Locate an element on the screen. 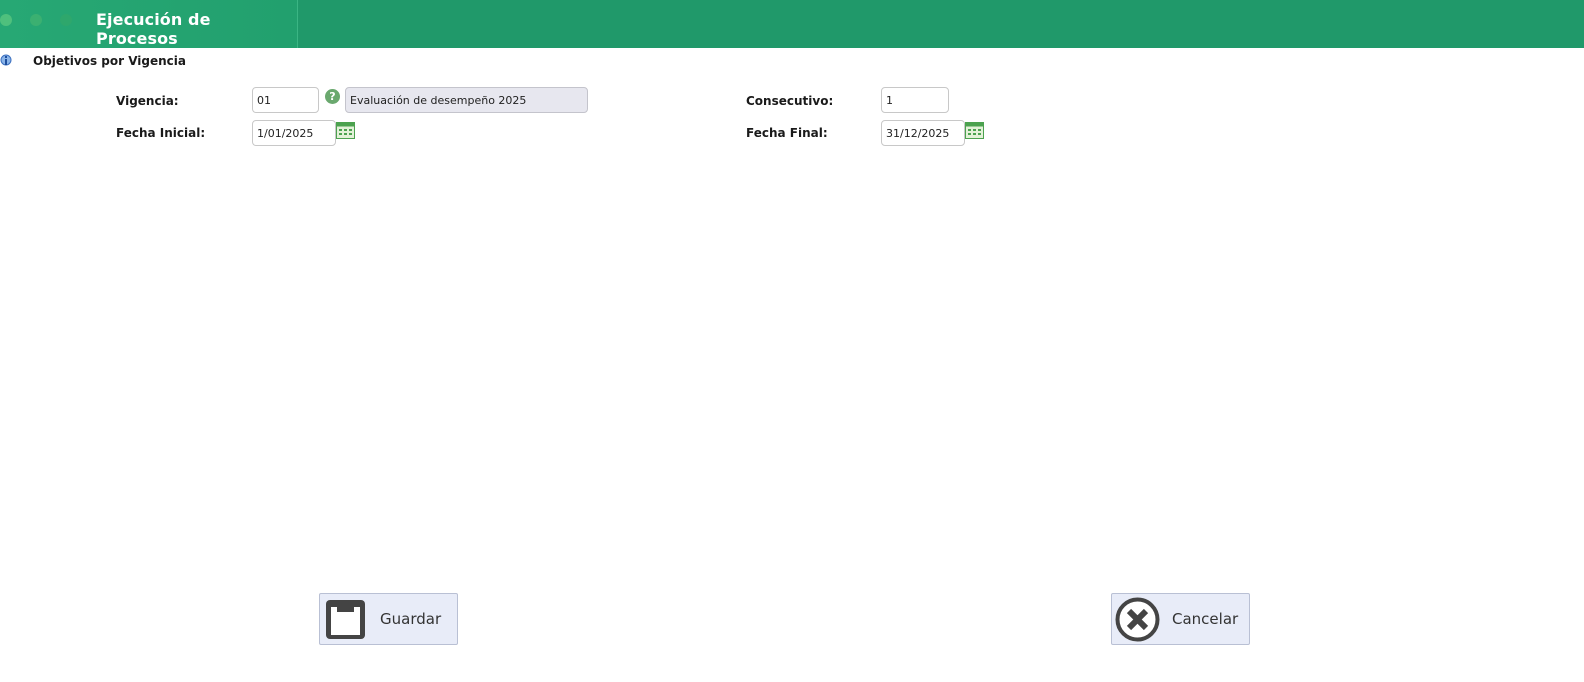  vigencia-code-input: 01 is located at coordinates (285, 100).